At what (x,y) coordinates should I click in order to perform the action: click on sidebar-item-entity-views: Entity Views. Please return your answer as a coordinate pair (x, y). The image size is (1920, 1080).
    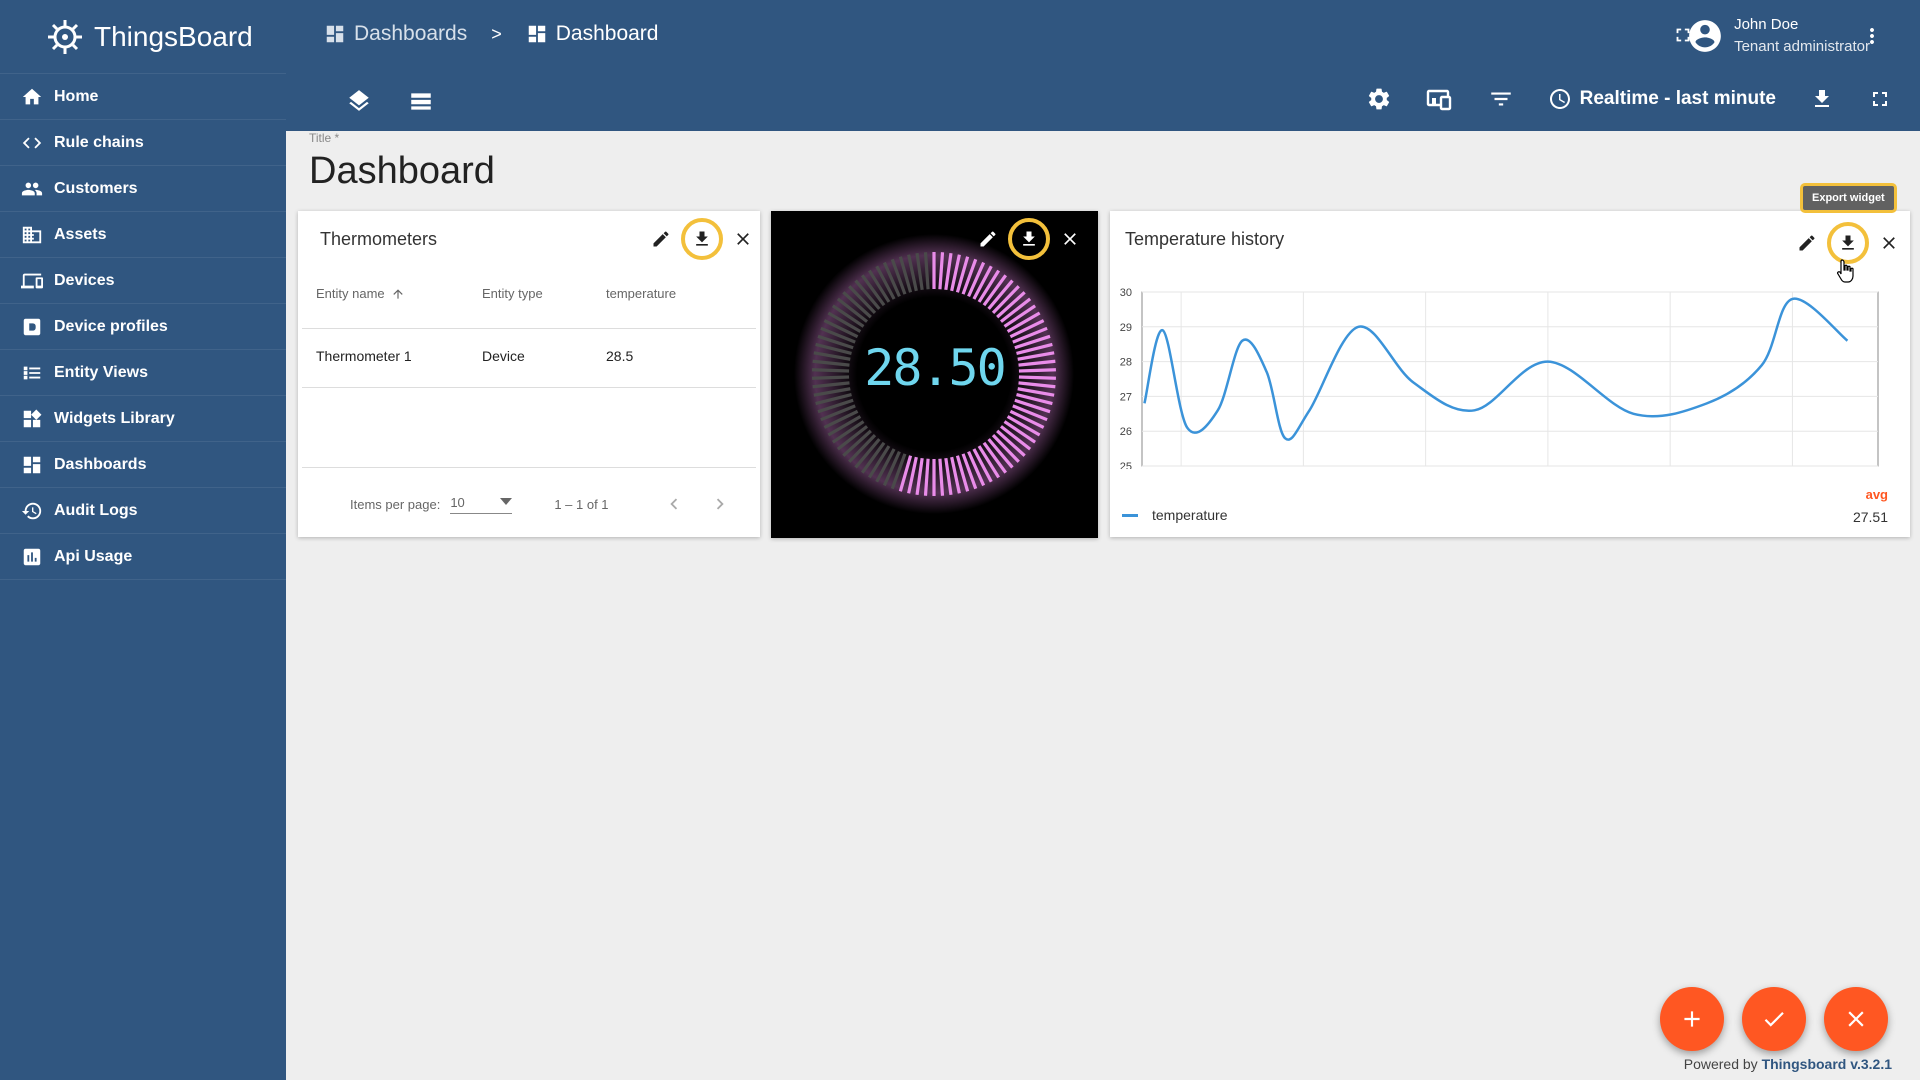
    Looking at the image, I should click on (143, 373).